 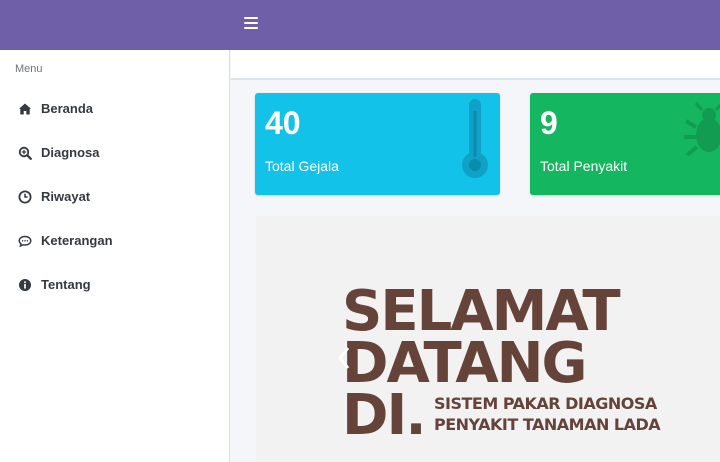 I want to click on carousel-prev-chevron-icon, so click(x=344, y=358).